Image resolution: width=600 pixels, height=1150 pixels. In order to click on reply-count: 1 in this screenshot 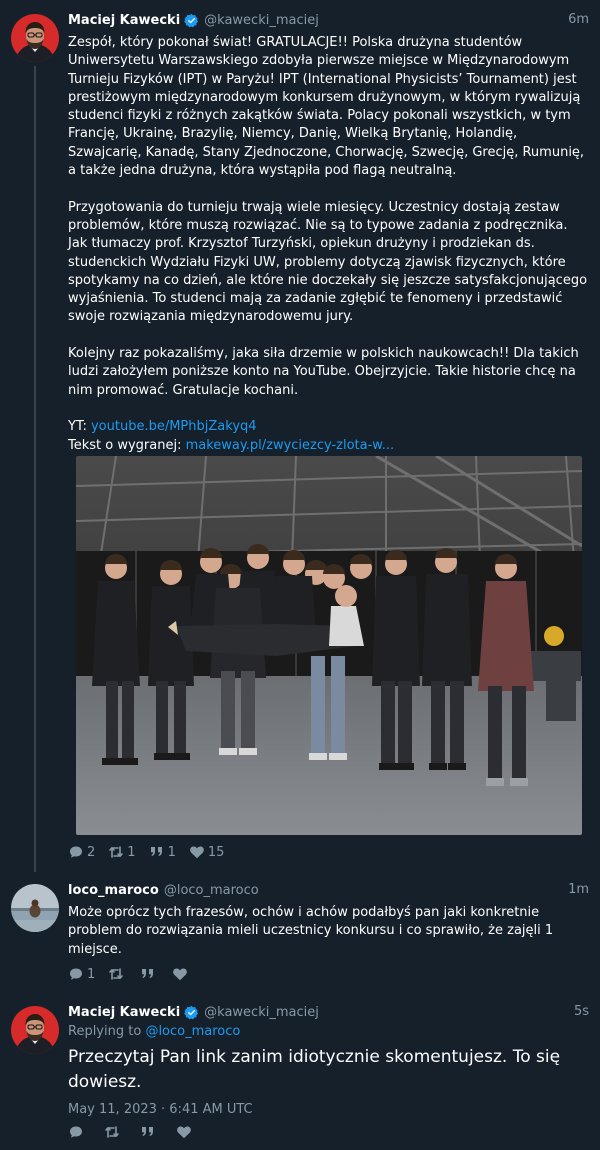, I will do `click(91, 974)`.